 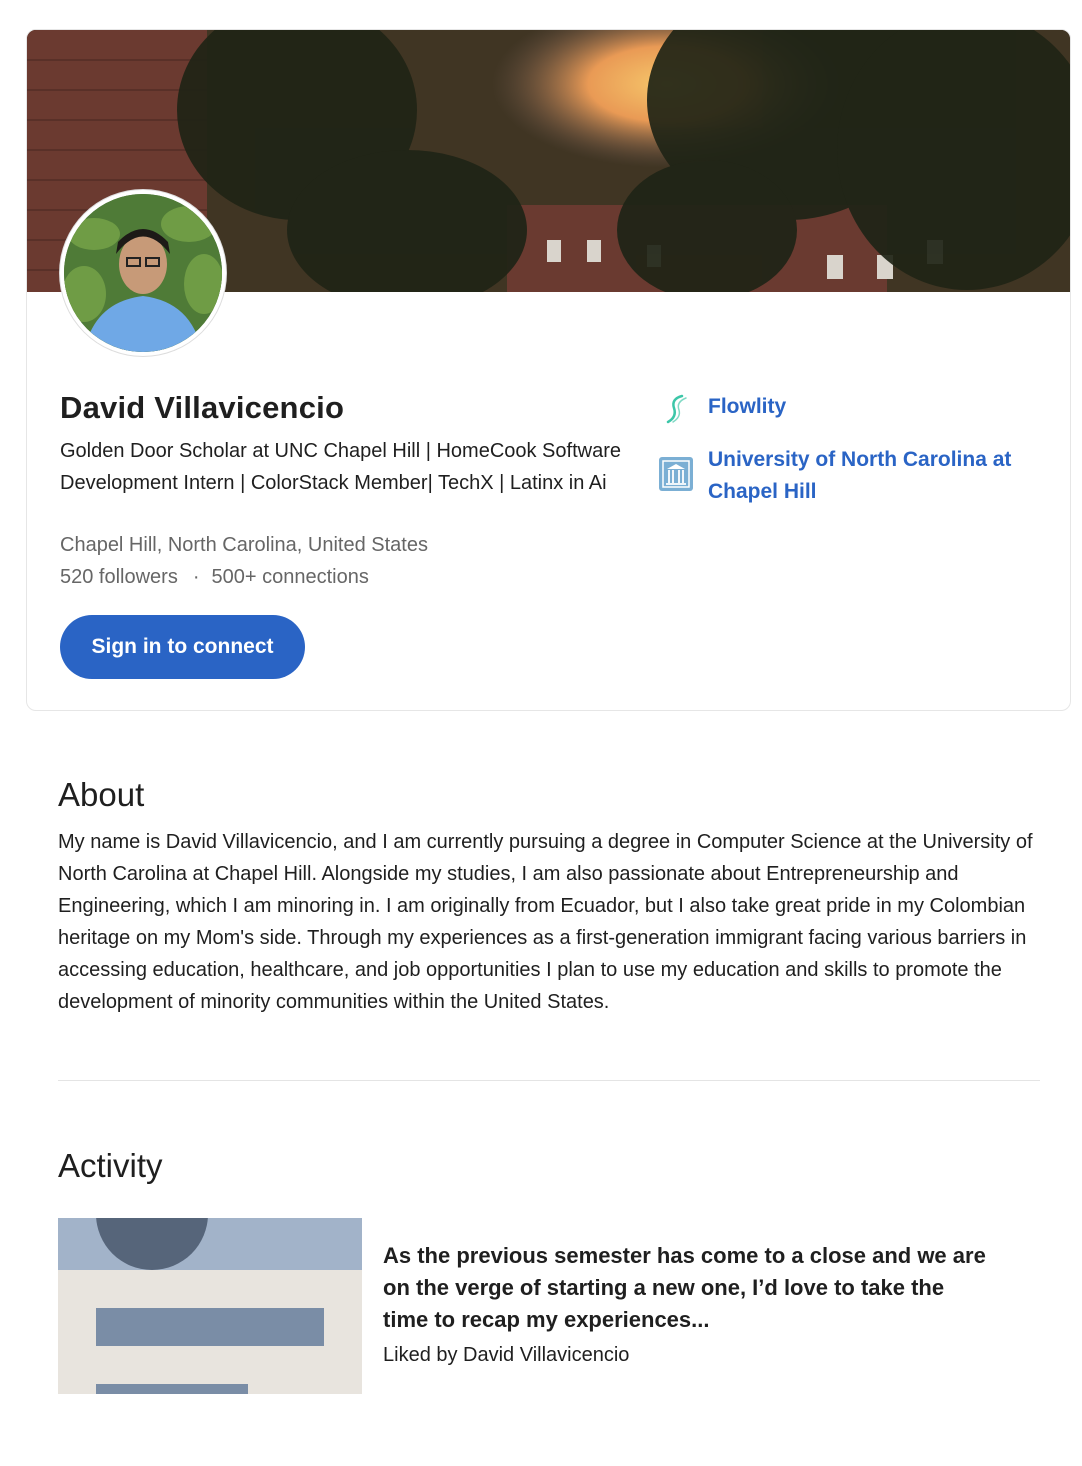 I want to click on sidebar-item-label: Flowlity, so click(x=873, y=407).